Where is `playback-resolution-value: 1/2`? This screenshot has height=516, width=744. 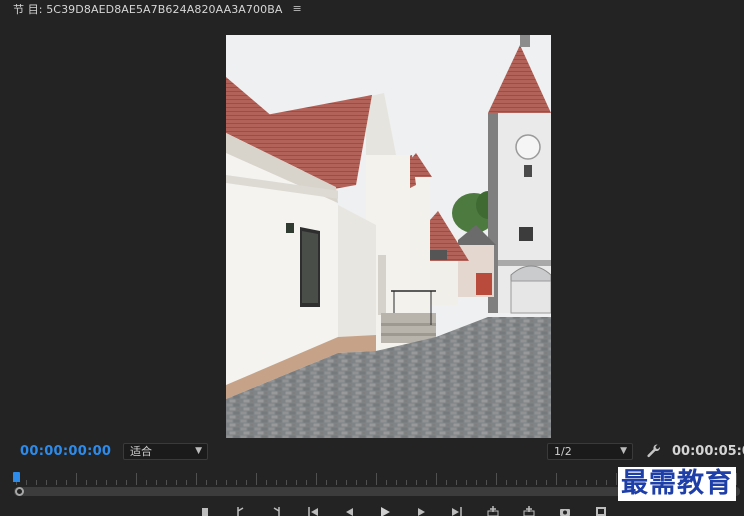 playback-resolution-value: 1/2 is located at coordinates (563, 451).